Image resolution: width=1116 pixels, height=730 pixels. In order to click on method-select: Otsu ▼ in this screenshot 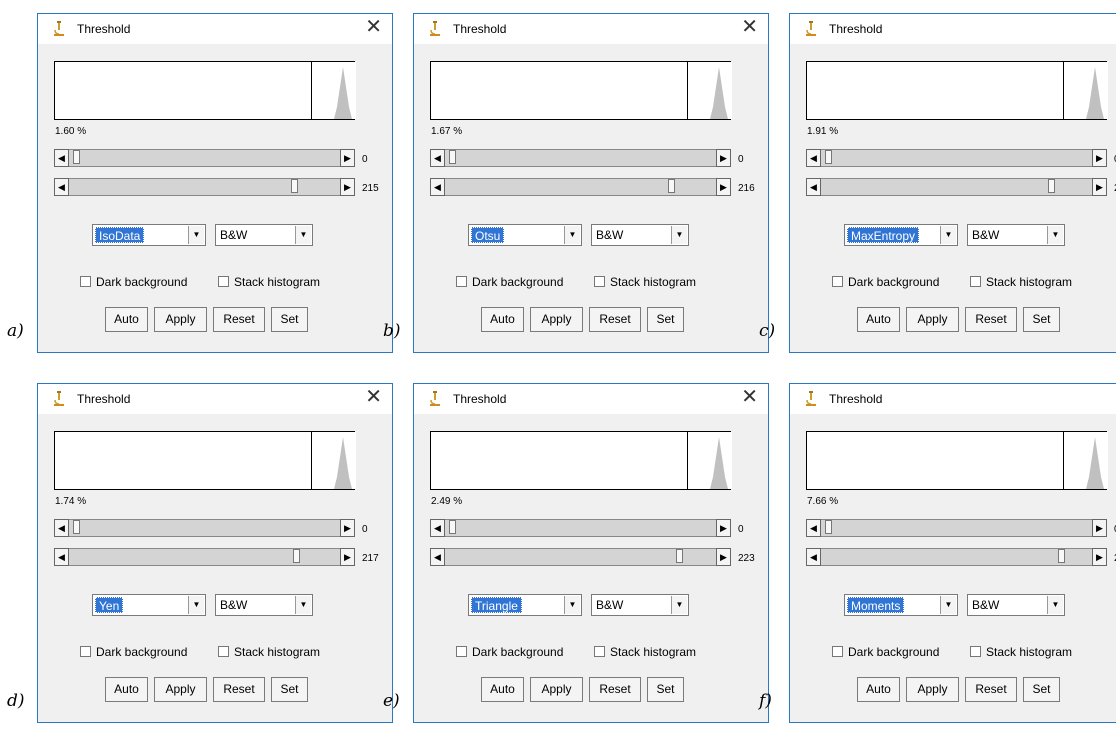, I will do `click(525, 235)`.